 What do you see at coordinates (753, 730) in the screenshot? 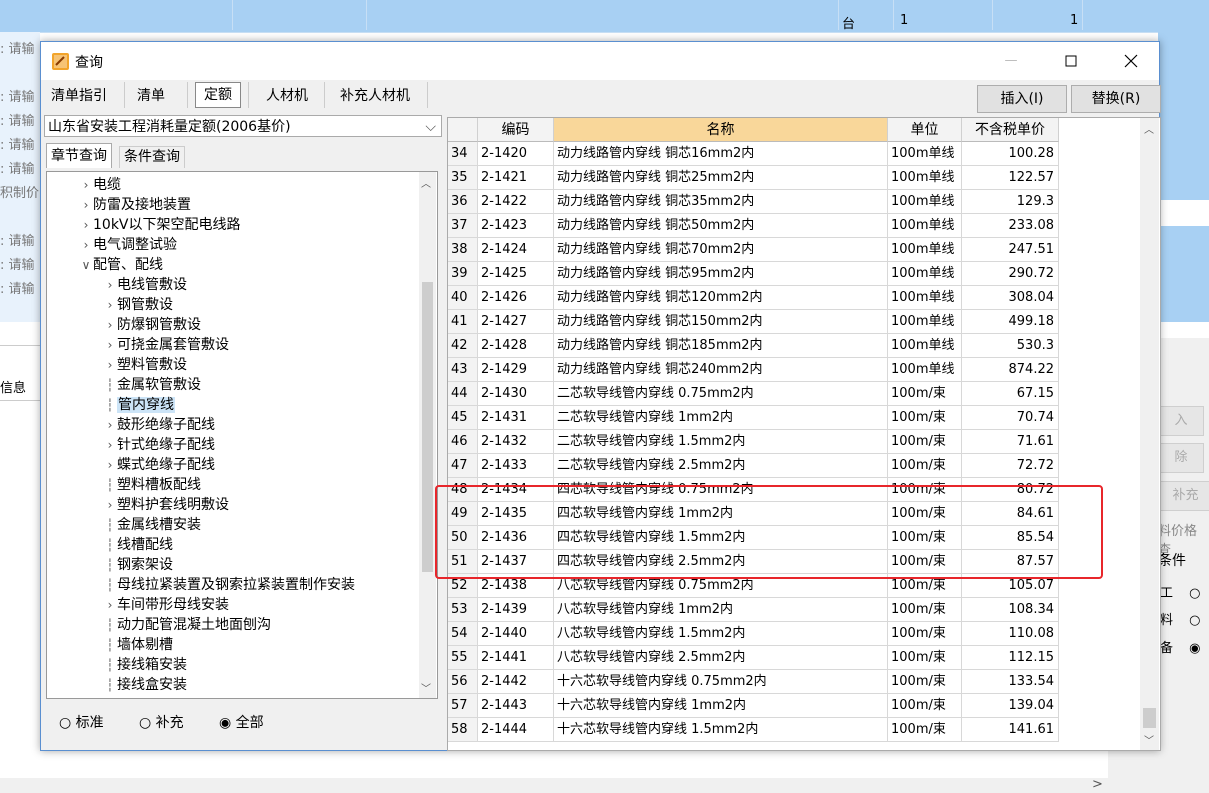
I see `table-row: 58 2-1444 十六芯软导线管内穿线 1.5mm2内 100m/束 141.61` at bounding box center [753, 730].